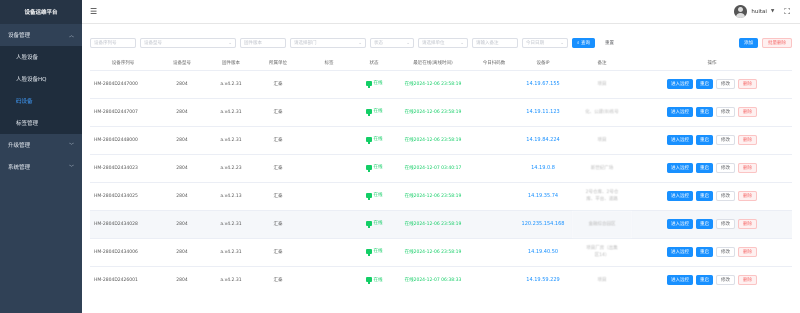 This screenshot has height=313, width=800. What do you see at coordinates (329, 83) in the screenshot?
I see `cell-tag` at bounding box center [329, 83].